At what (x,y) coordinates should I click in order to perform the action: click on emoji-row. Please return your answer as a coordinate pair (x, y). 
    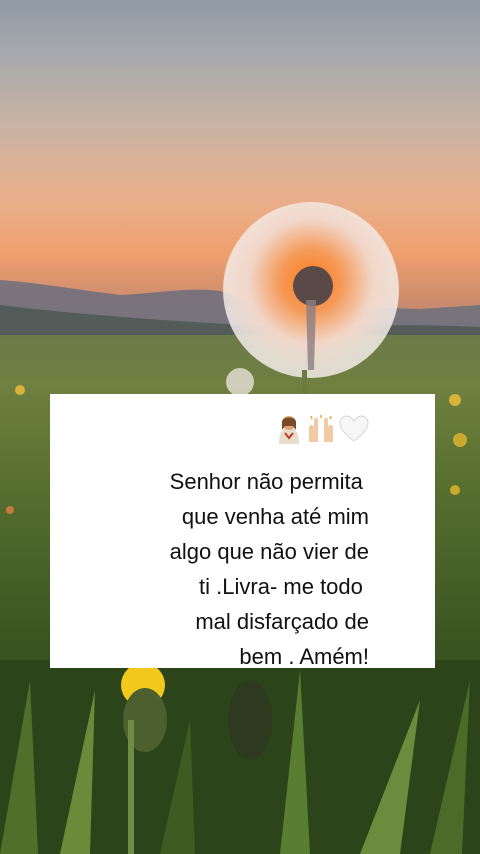
    Looking at the image, I should click on (322, 431).